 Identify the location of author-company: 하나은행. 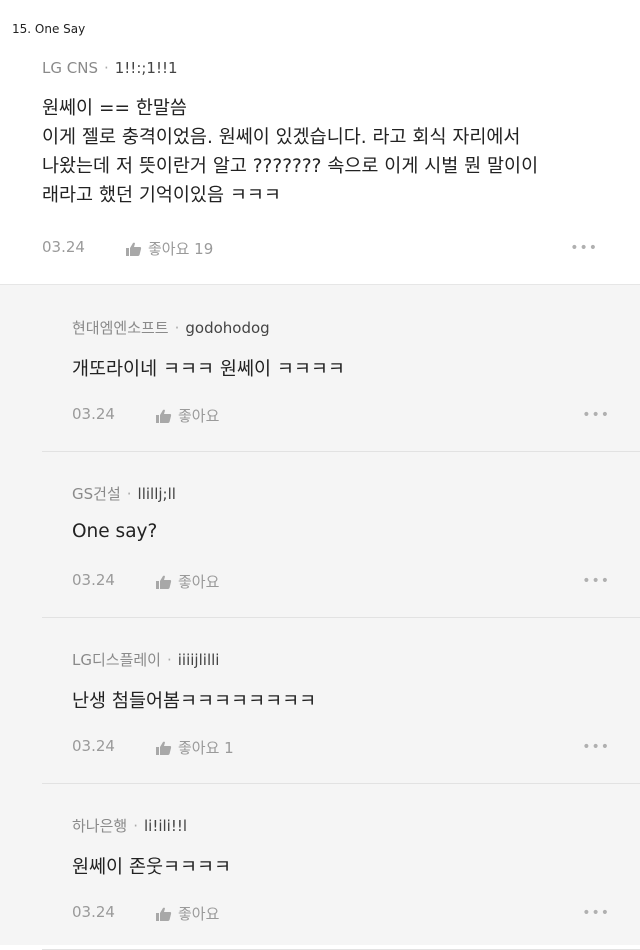
(99, 826).